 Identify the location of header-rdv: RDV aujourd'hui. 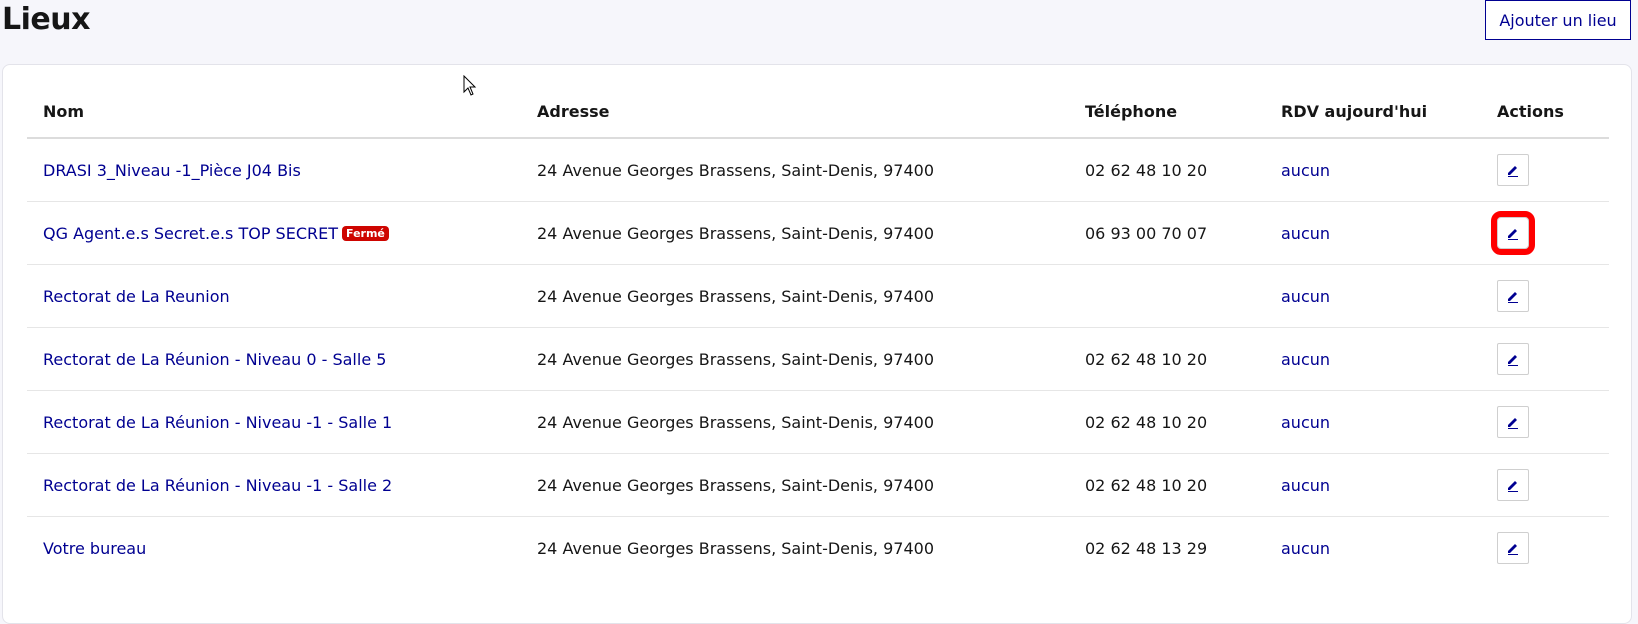
(1373, 112).